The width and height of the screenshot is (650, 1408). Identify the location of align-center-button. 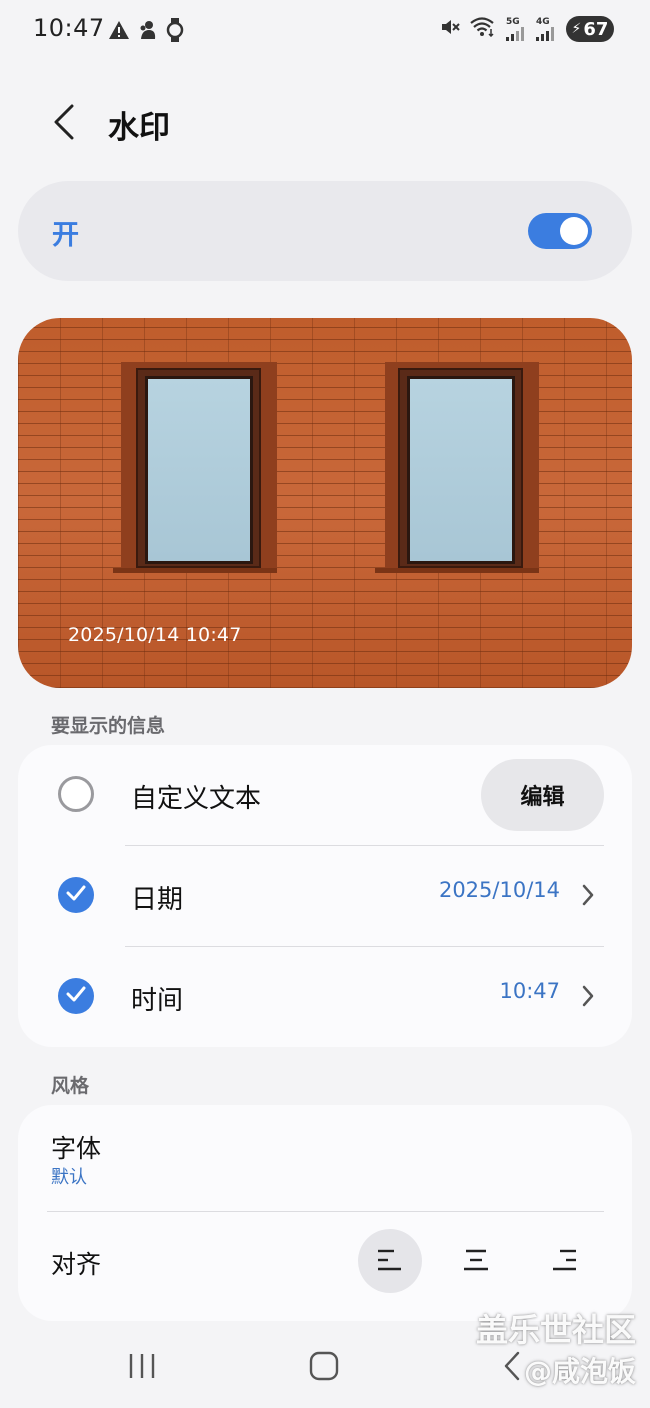
(476, 1261).